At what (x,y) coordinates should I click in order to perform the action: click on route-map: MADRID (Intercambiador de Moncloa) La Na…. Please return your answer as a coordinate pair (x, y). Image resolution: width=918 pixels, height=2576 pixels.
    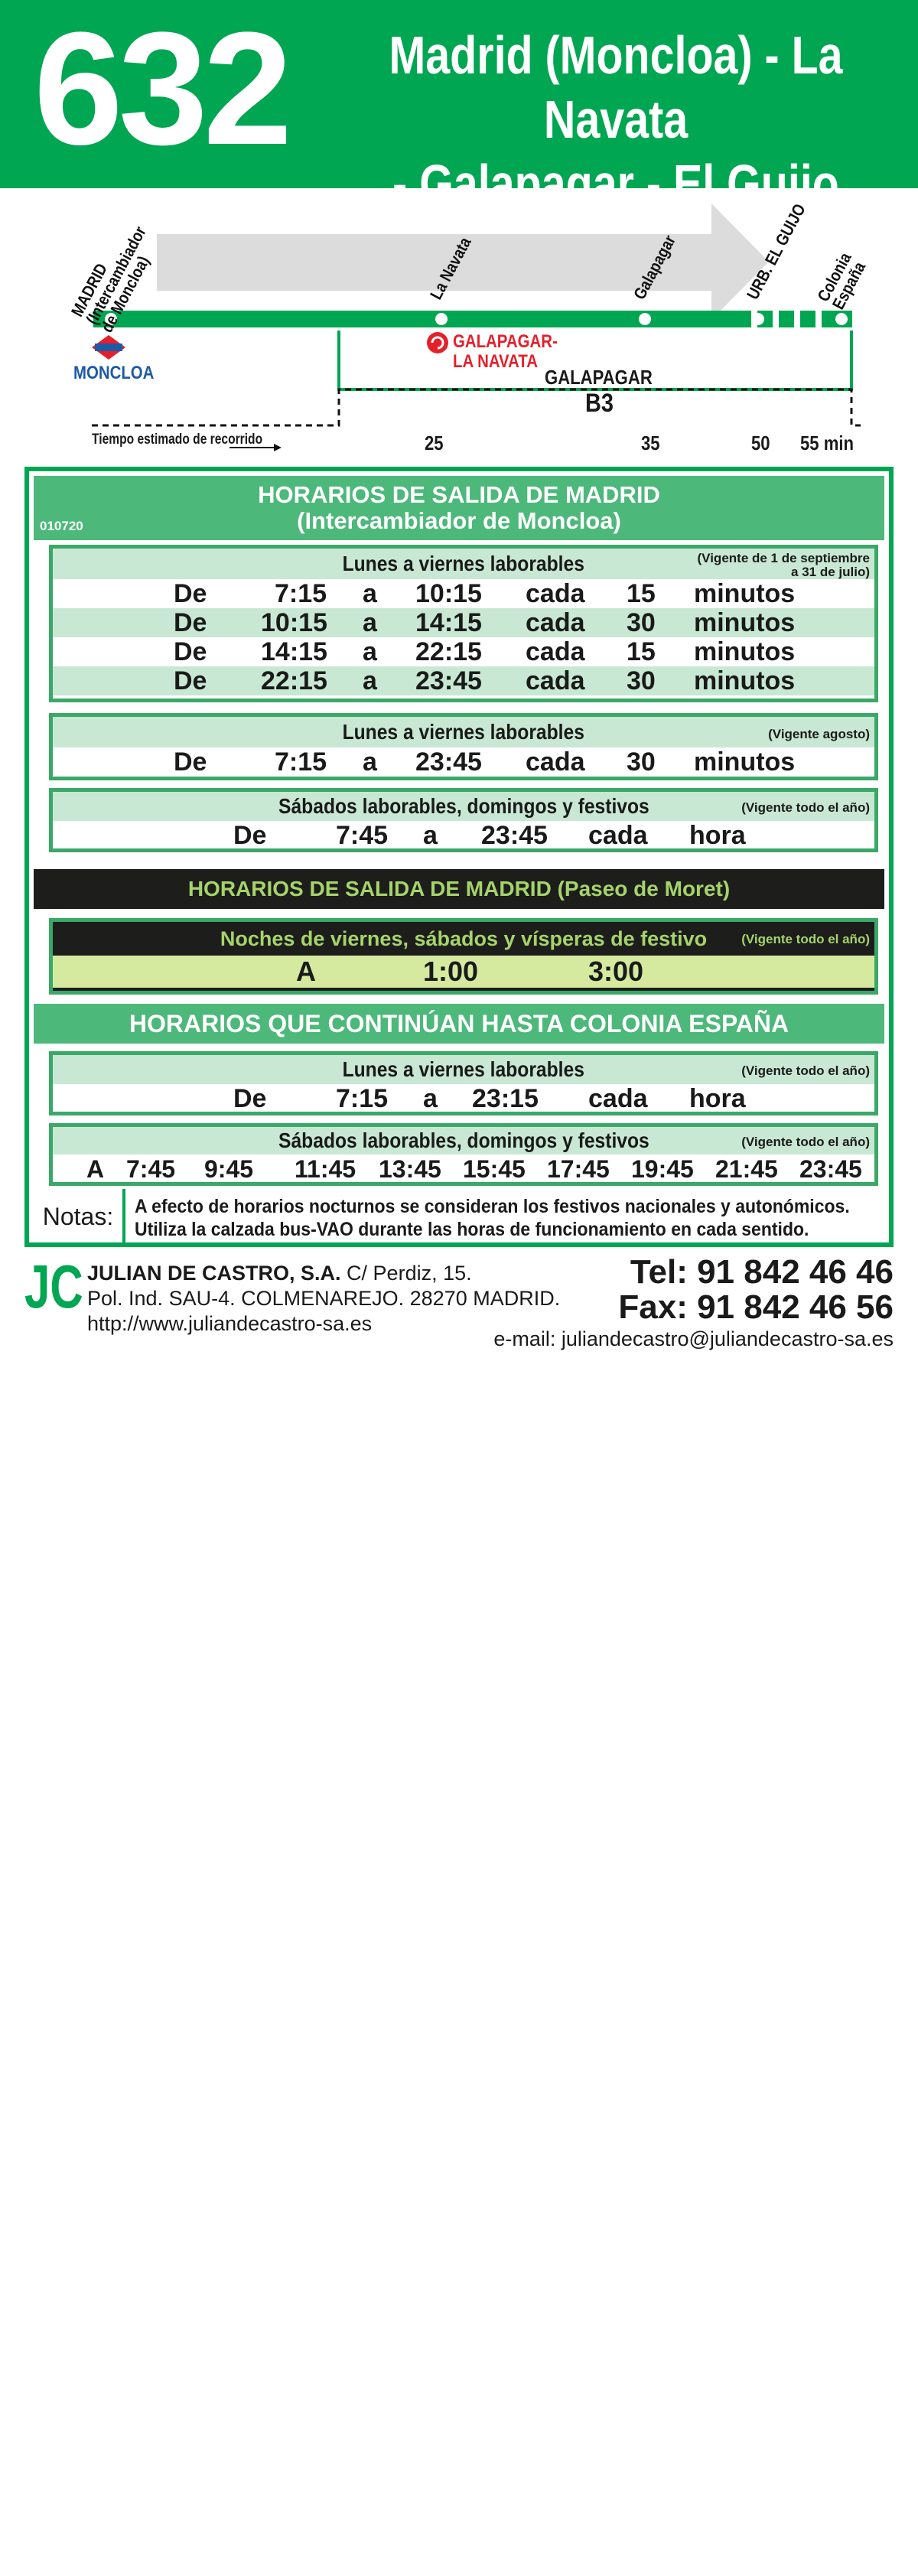
    Looking at the image, I should click on (459, 324).